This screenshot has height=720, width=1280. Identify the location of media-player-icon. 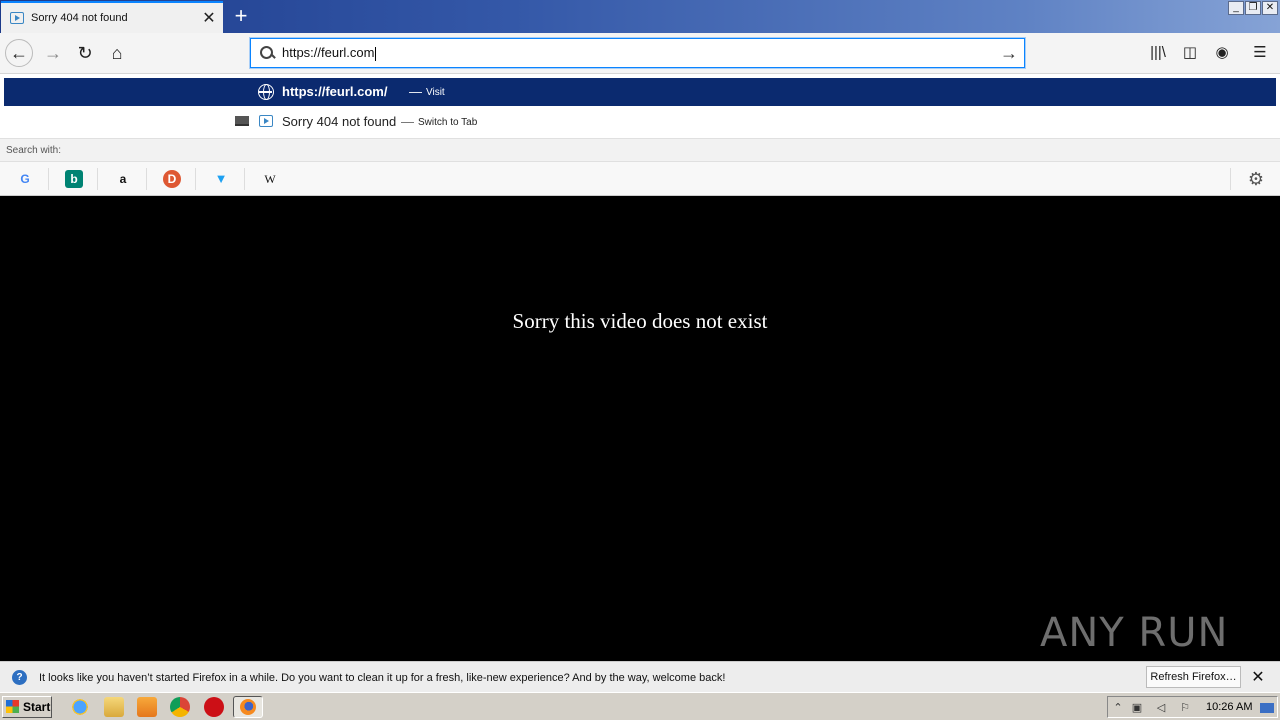
(147, 707).